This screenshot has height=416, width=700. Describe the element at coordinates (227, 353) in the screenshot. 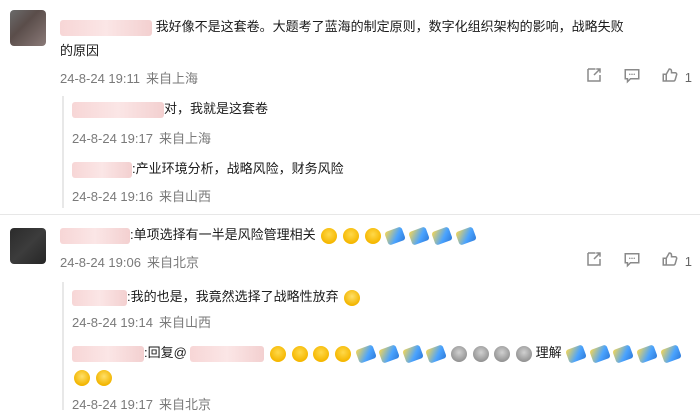

I see `mentioned-username-blur` at that location.